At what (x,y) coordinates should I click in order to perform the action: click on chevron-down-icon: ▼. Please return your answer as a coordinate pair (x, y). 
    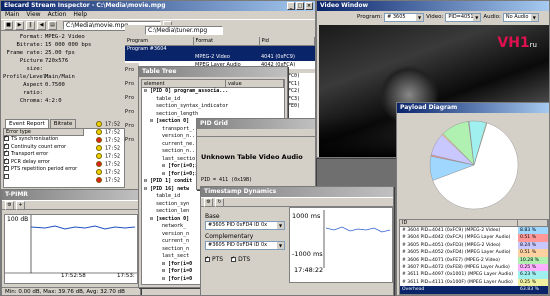
    Looking at the image, I should click on (280, 225).